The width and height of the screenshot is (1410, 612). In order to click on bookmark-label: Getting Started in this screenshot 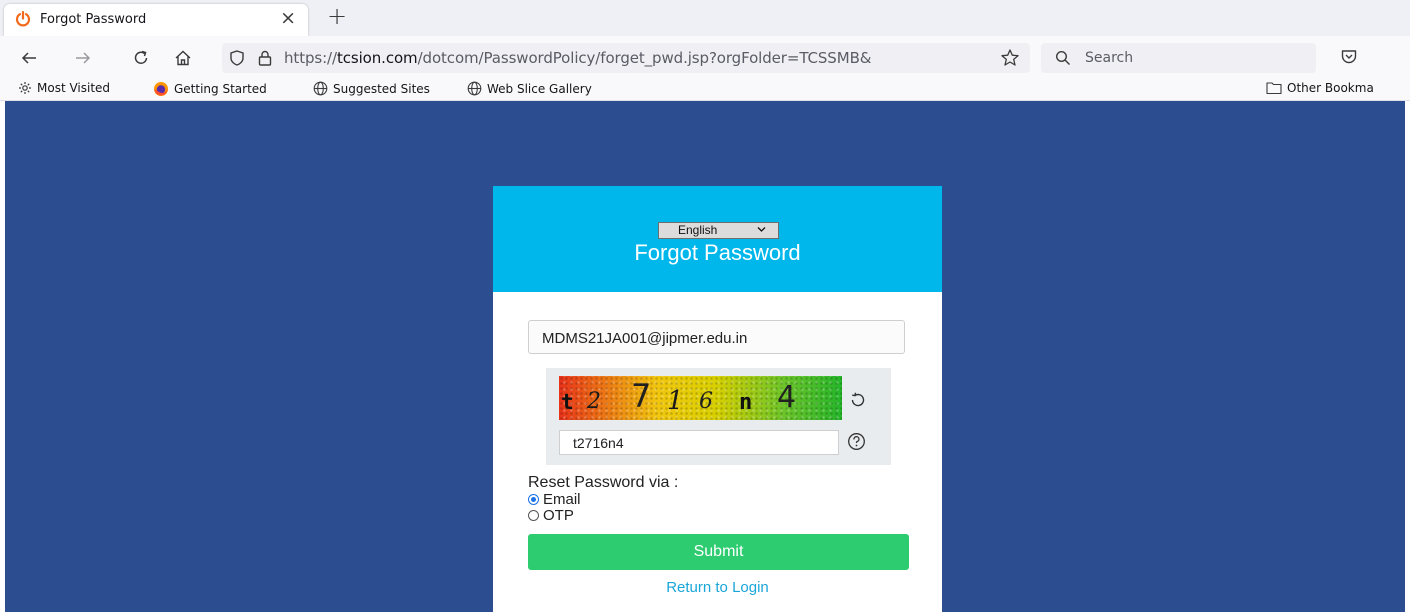, I will do `click(220, 89)`.